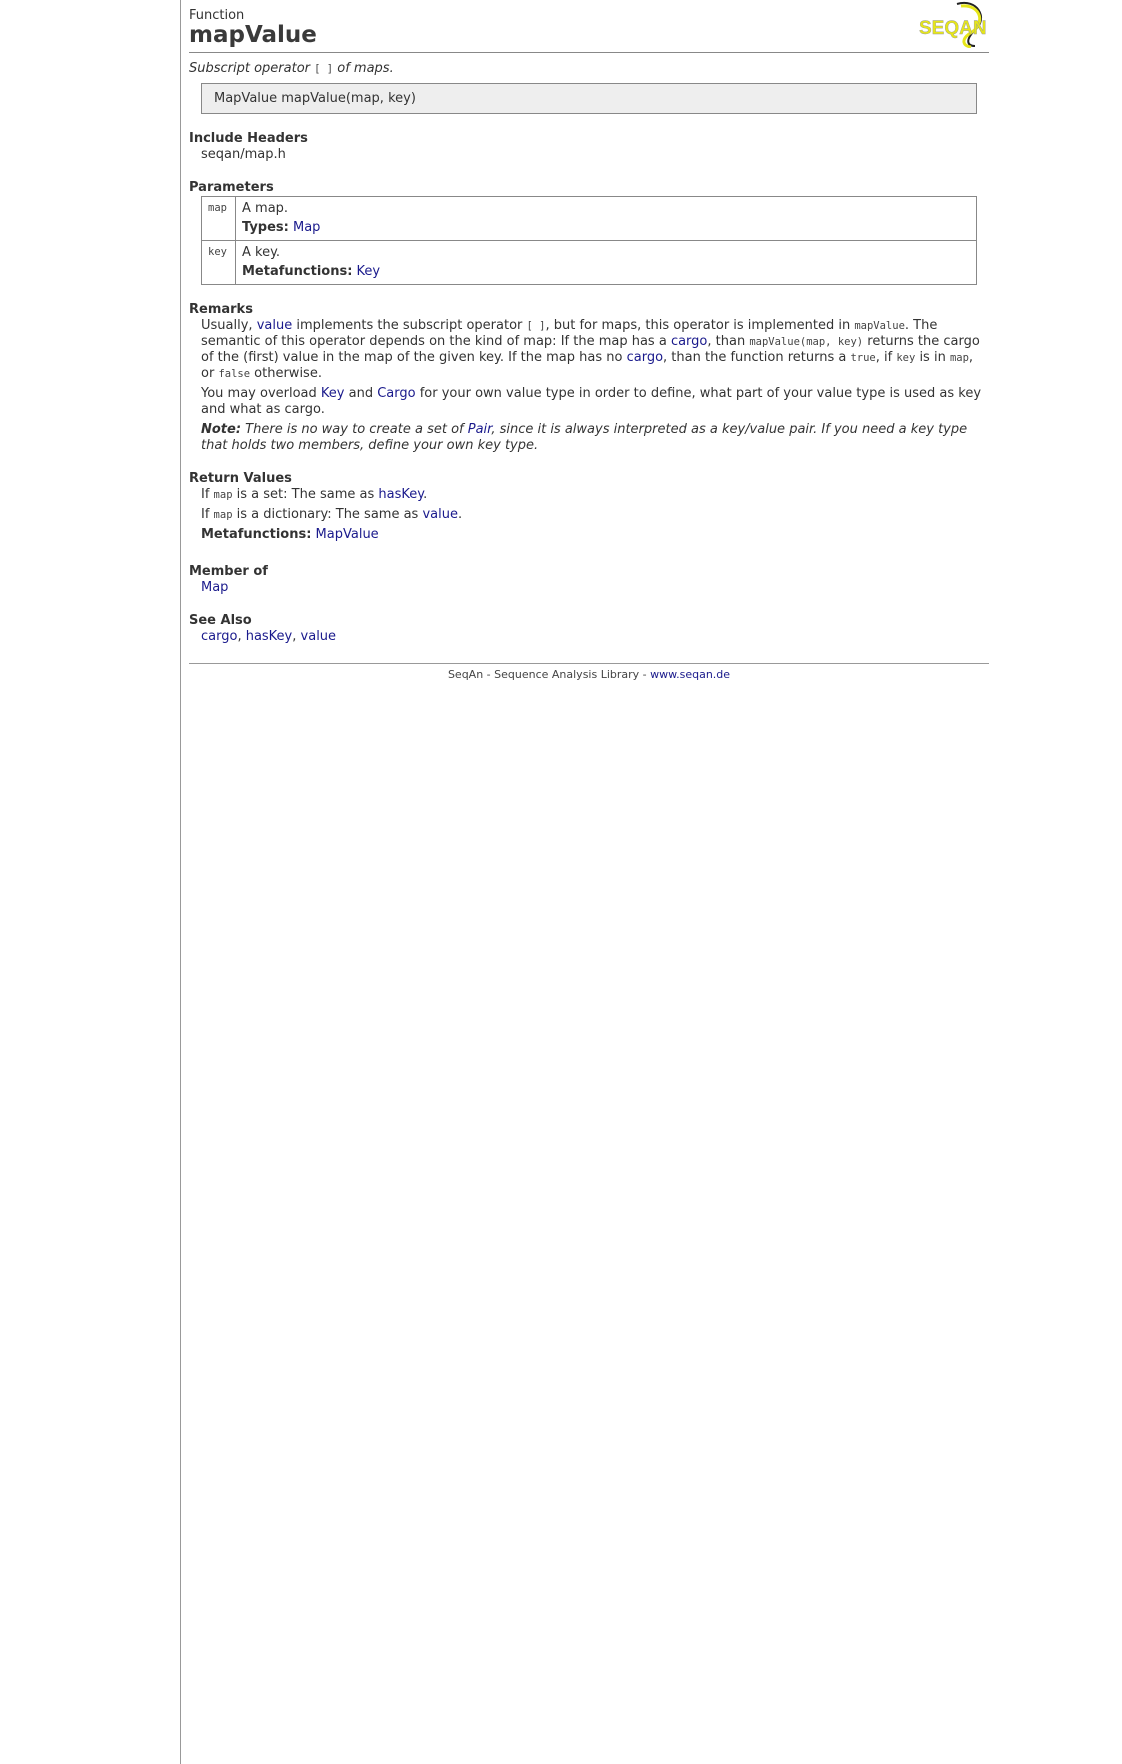 This screenshot has width=1122, height=1764. What do you see at coordinates (595, 495) in the screenshot?
I see `return-value-item: If map is a set: The same as hasKey.` at bounding box center [595, 495].